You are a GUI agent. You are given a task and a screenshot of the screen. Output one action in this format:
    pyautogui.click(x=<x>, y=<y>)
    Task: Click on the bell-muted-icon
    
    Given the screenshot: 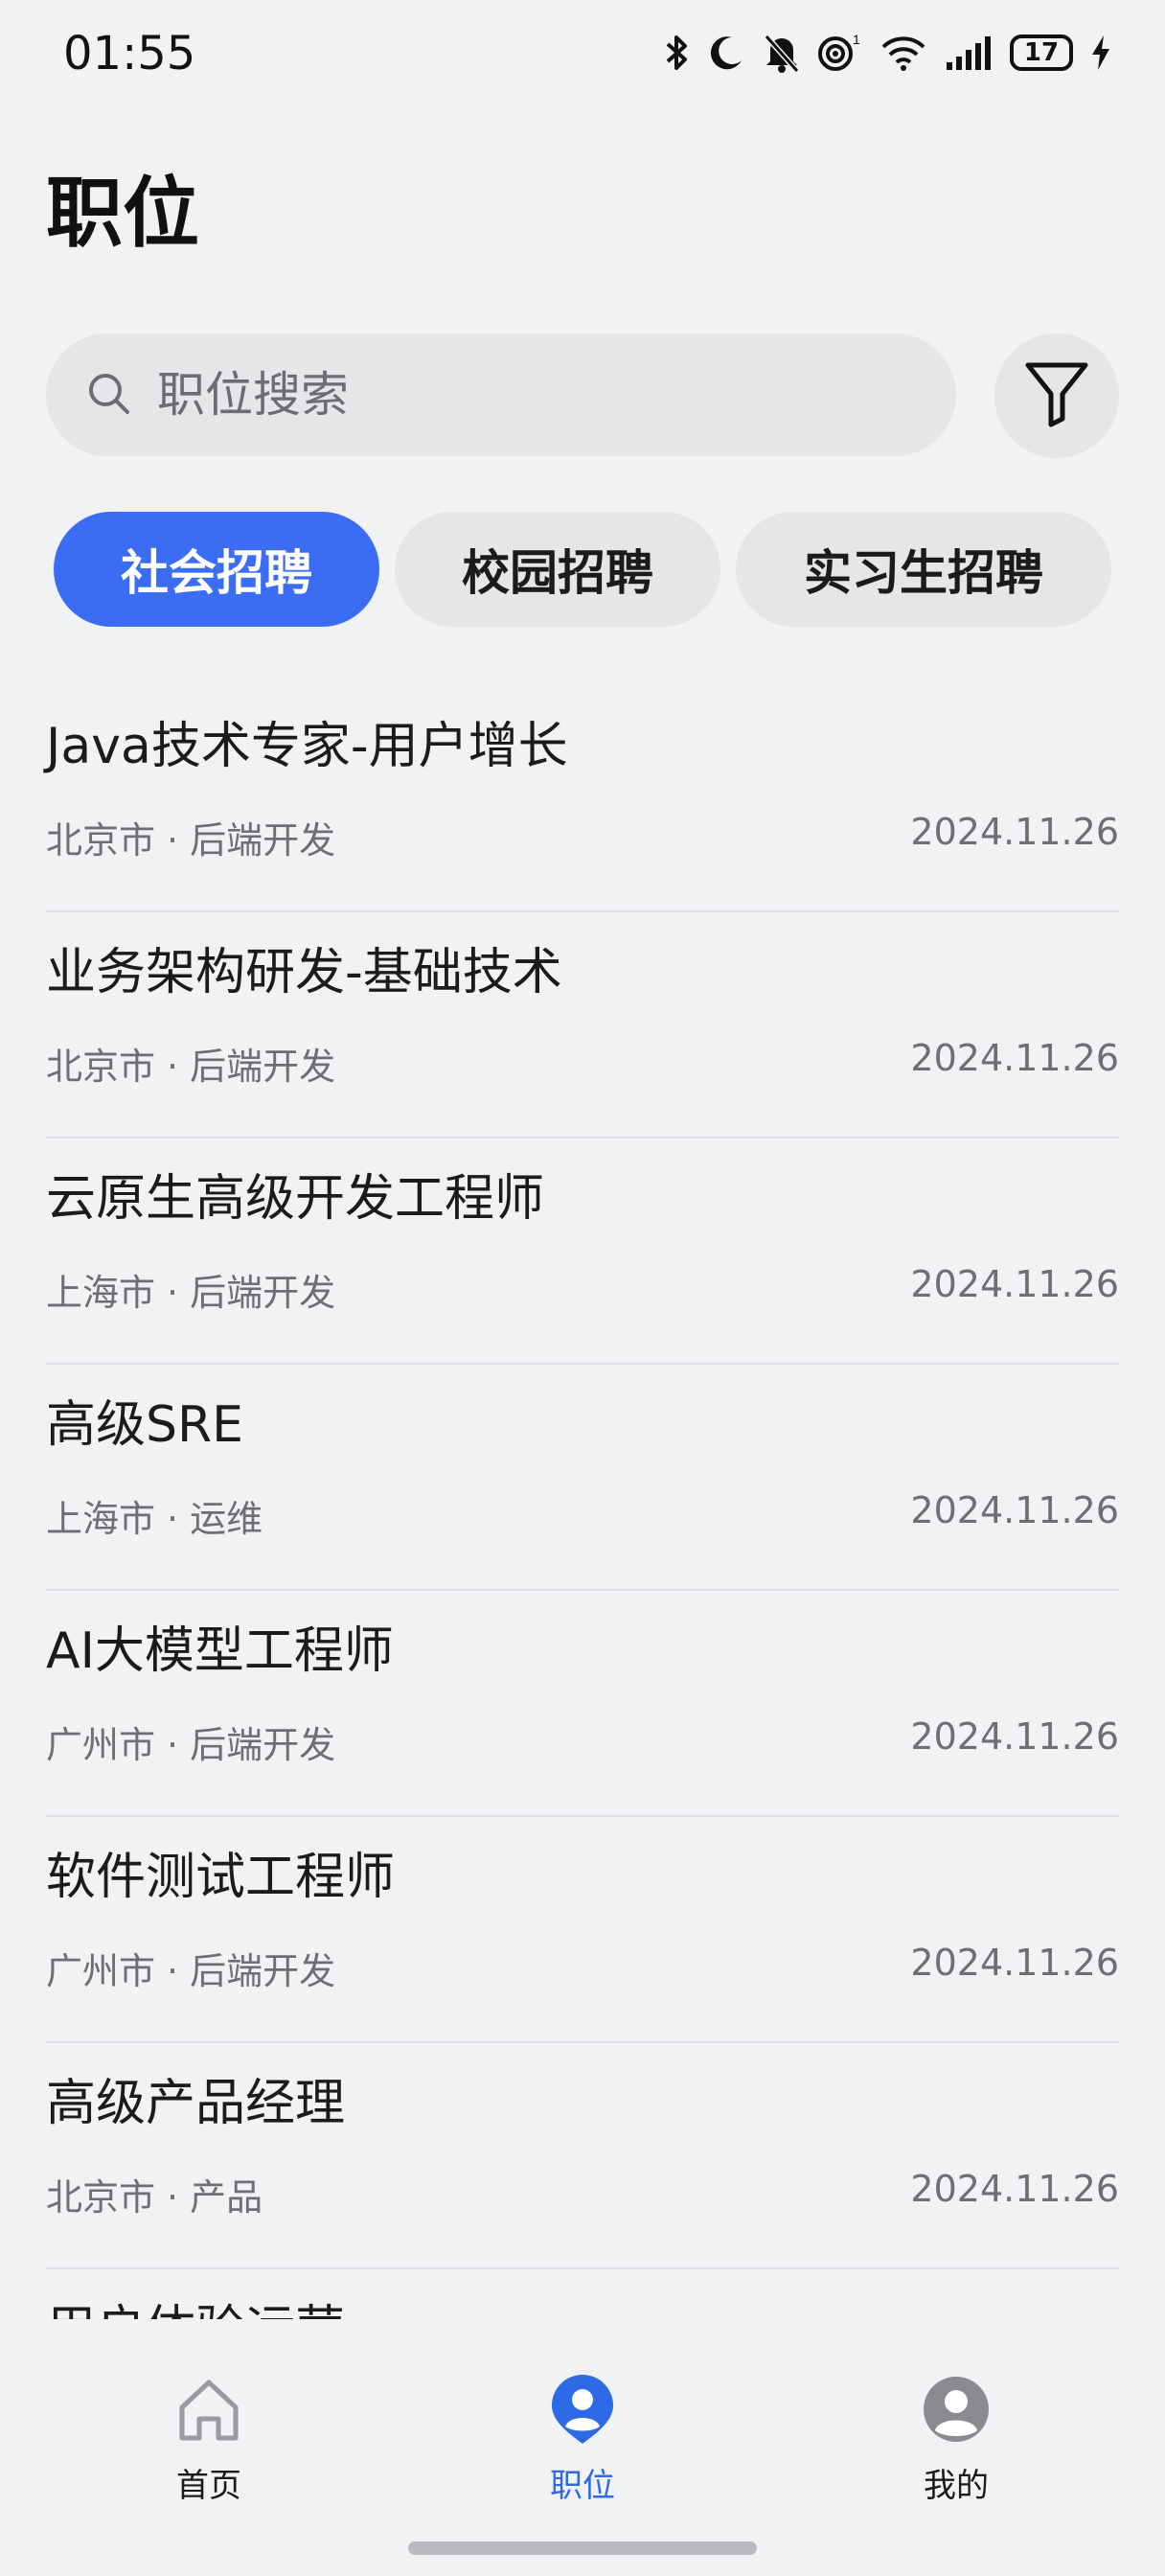 What is the action you would take?
    pyautogui.click(x=782, y=53)
    